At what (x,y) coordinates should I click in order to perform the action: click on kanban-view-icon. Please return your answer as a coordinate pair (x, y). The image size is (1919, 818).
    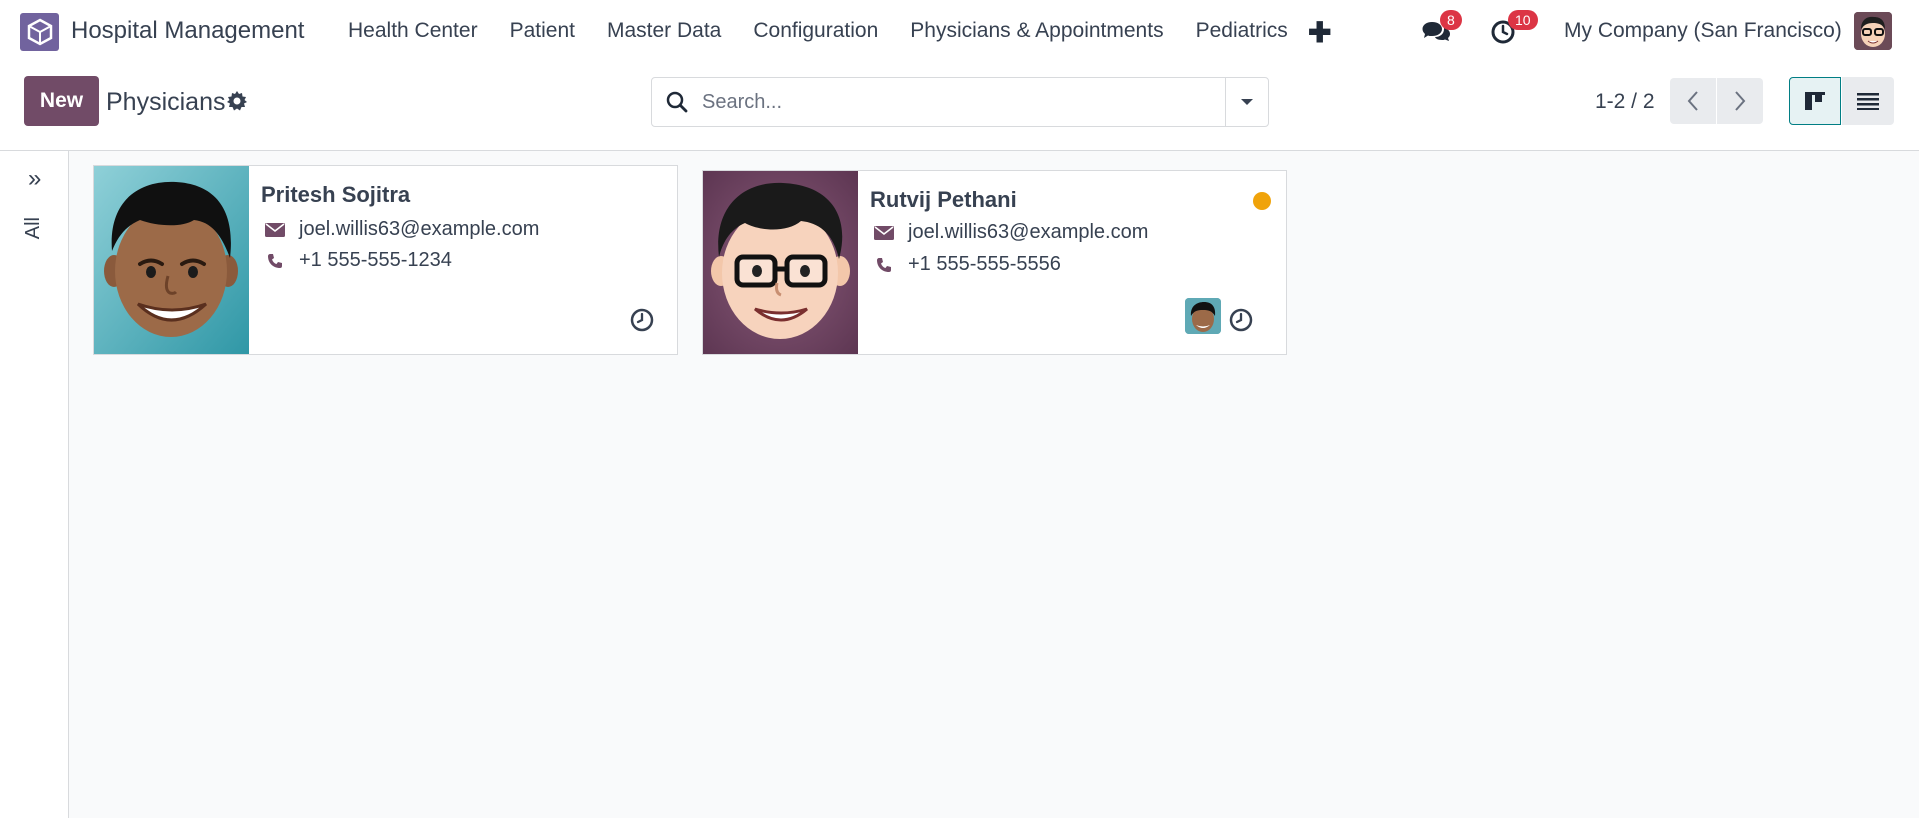
    Looking at the image, I should click on (1815, 101).